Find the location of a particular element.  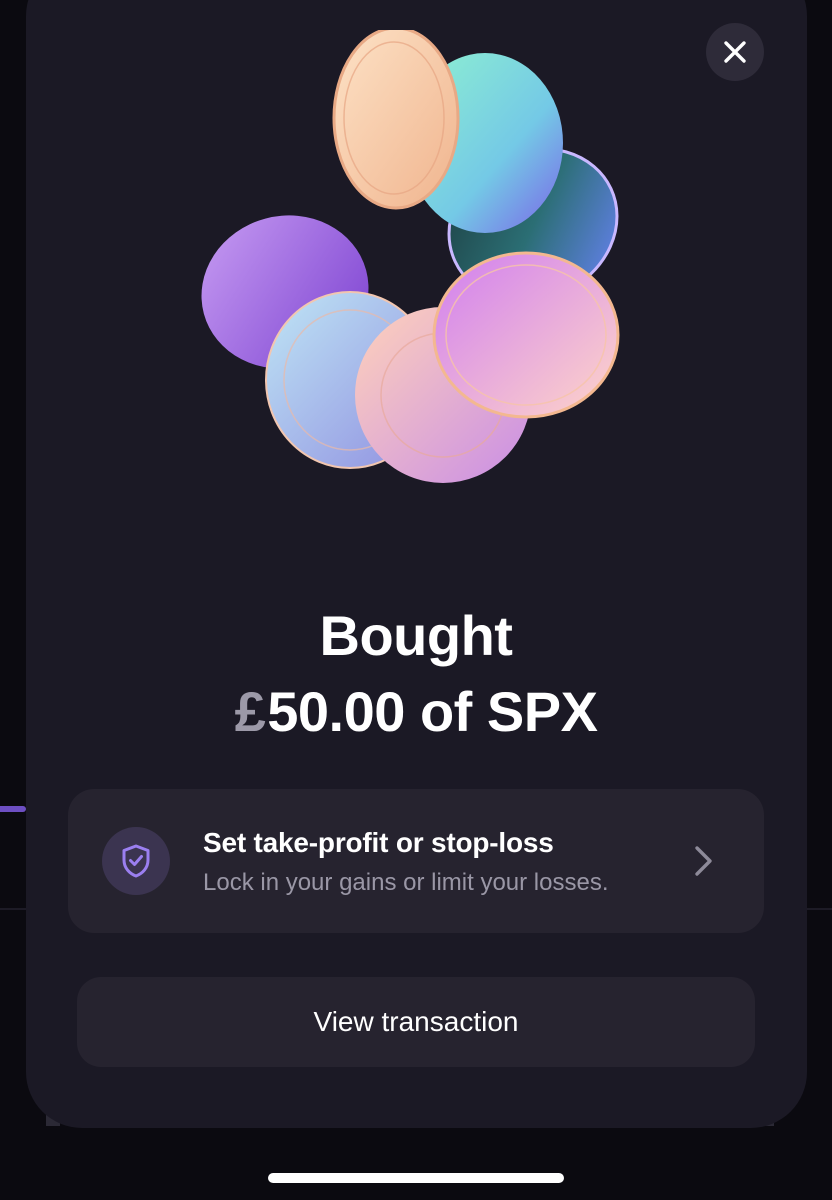

chevron-right-icon is located at coordinates (703, 861).